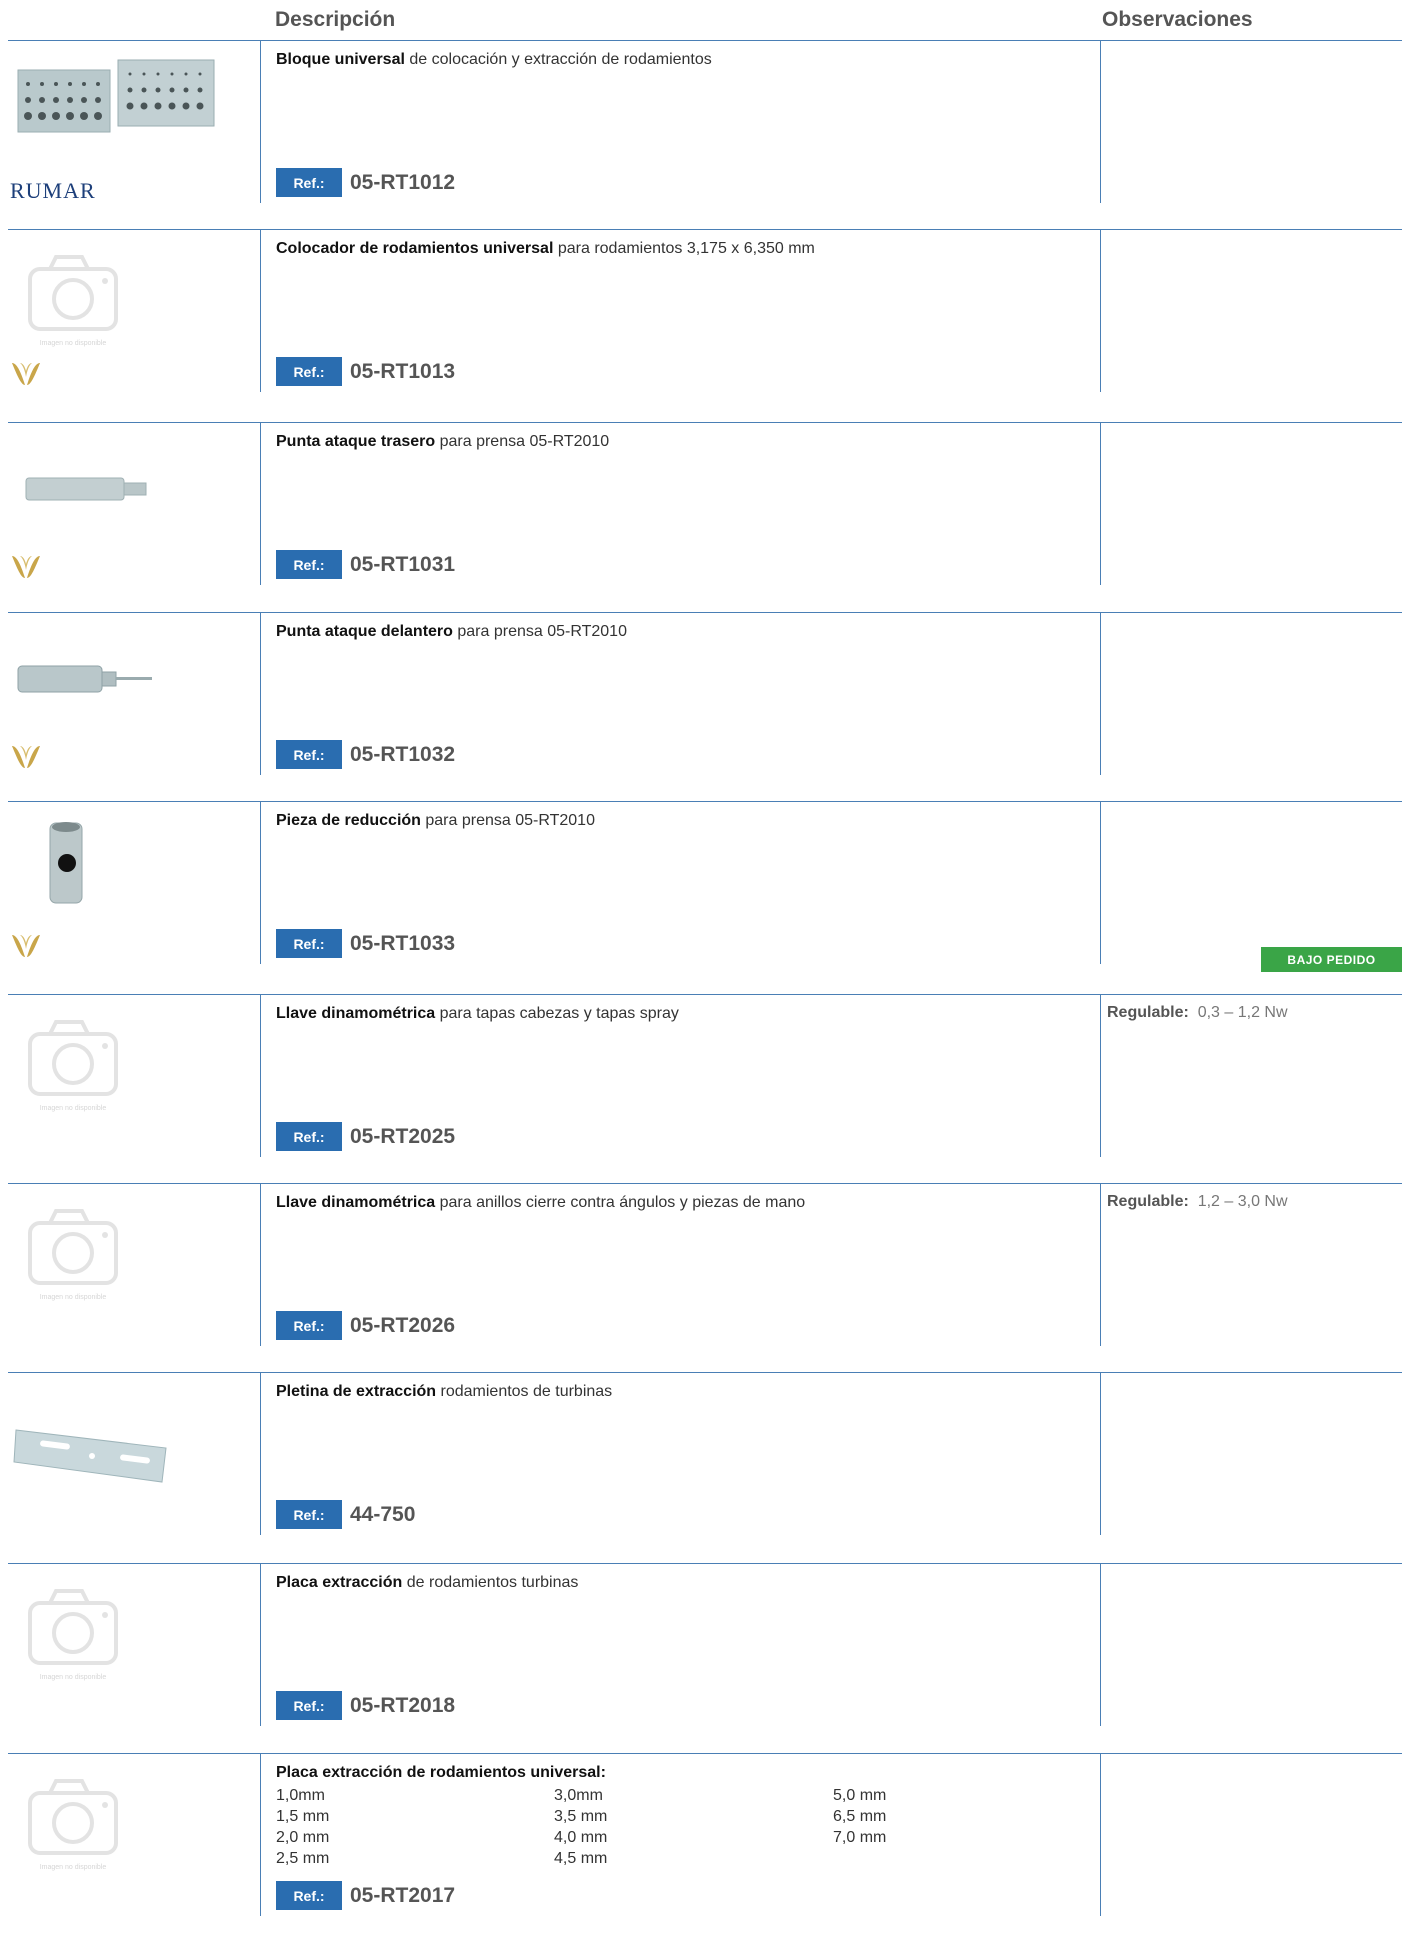  I want to click on ref-code: 05-RT1031, so click(403, 564).